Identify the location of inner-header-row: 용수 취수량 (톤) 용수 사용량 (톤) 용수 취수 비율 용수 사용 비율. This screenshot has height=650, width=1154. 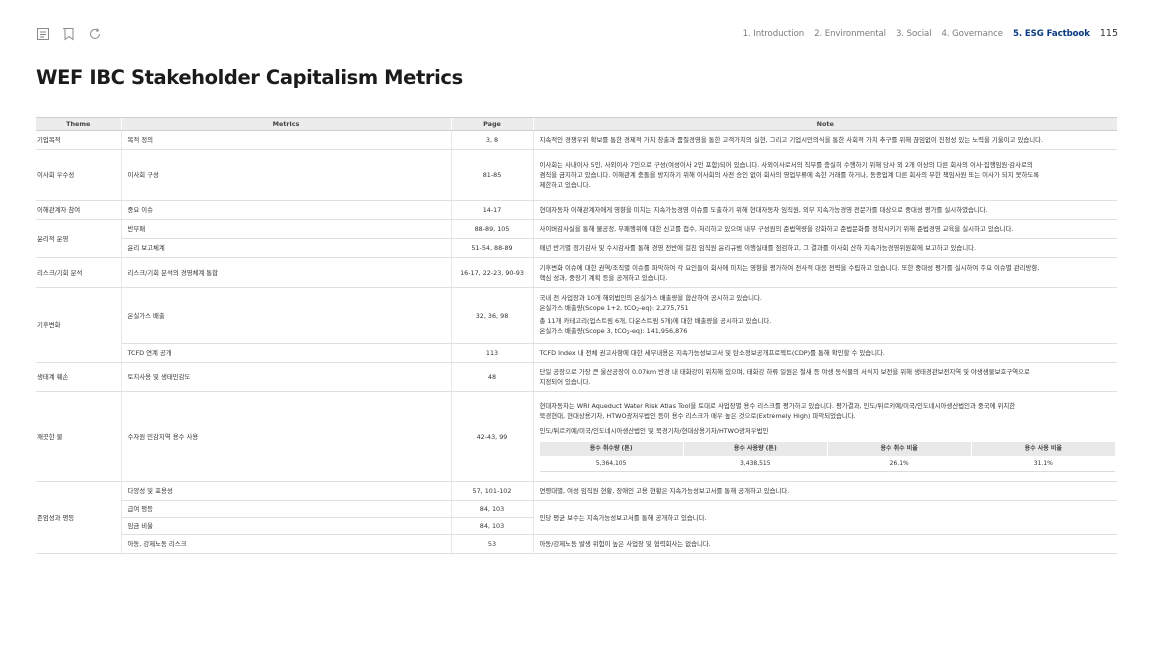
(827, 449).